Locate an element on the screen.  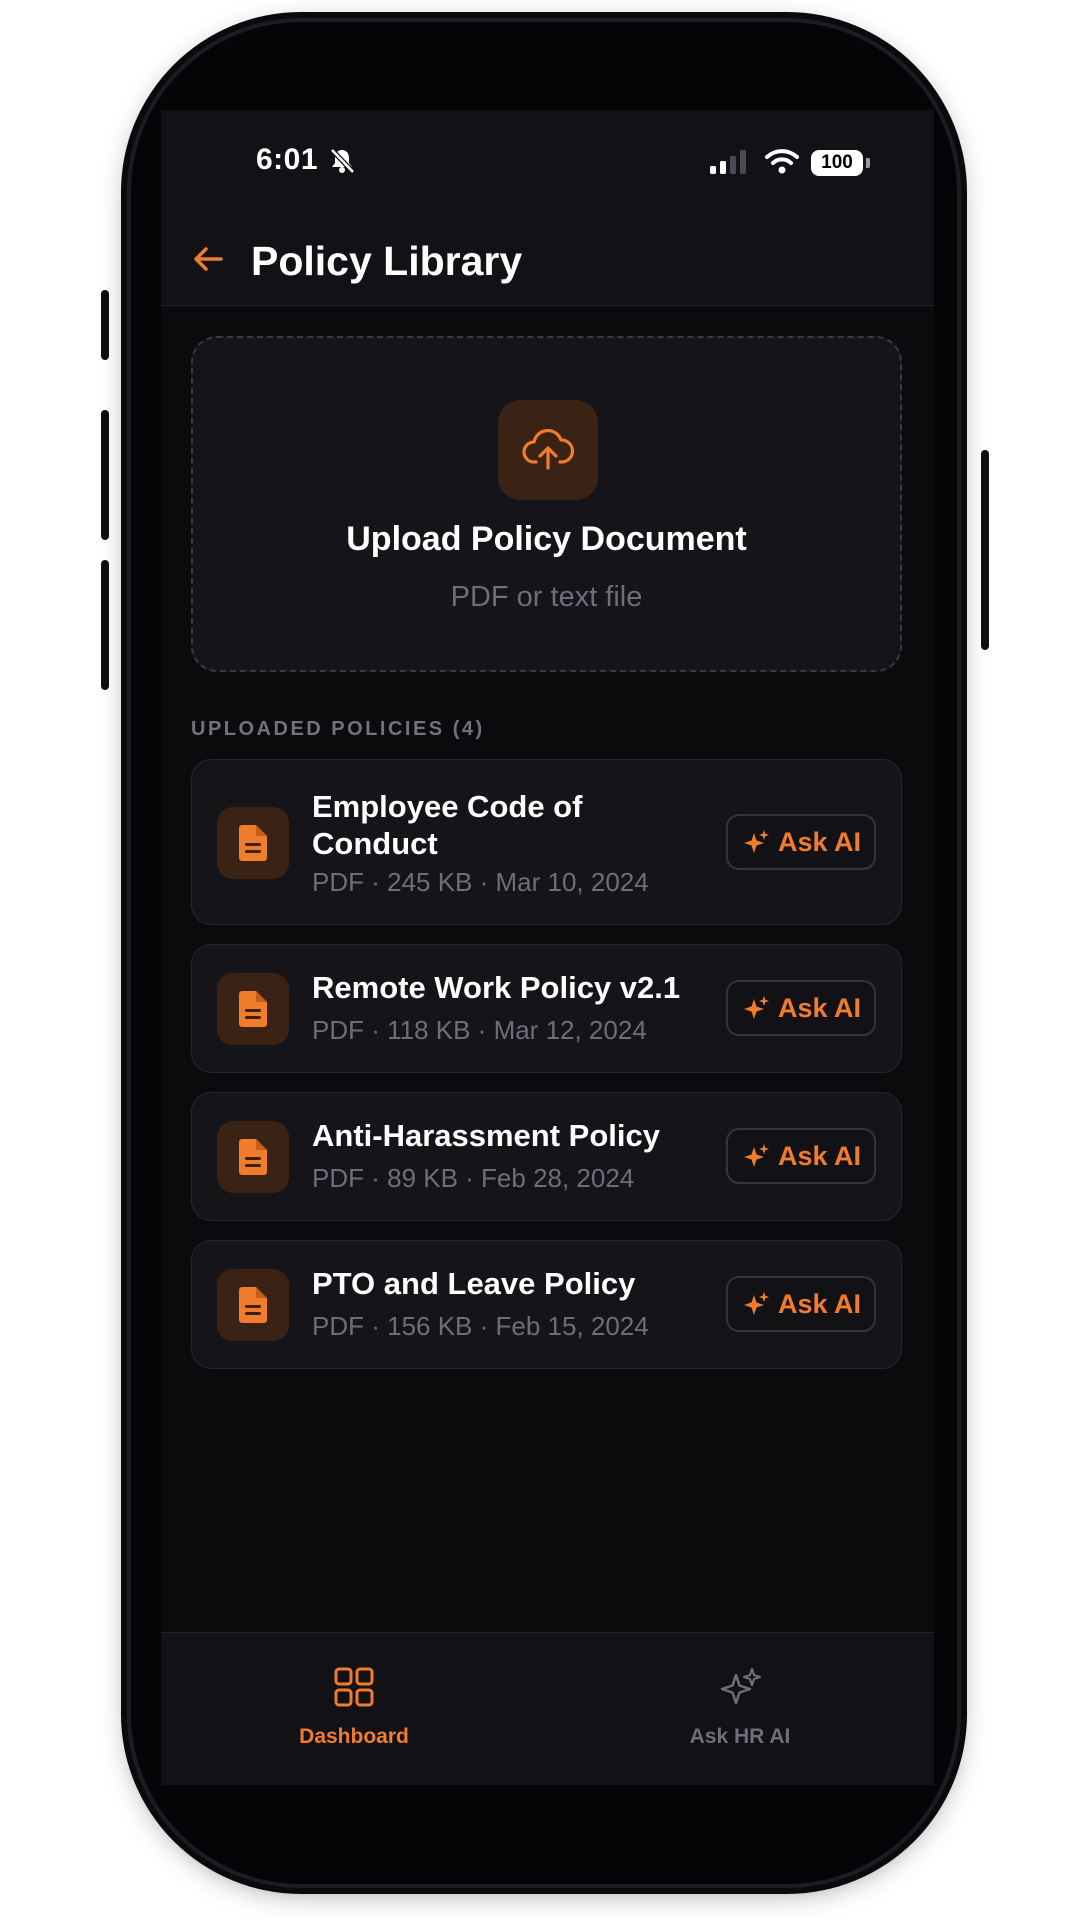
nav-label-ask-hr-ai: Ask HR AI is located at coordinates (740, 1736).